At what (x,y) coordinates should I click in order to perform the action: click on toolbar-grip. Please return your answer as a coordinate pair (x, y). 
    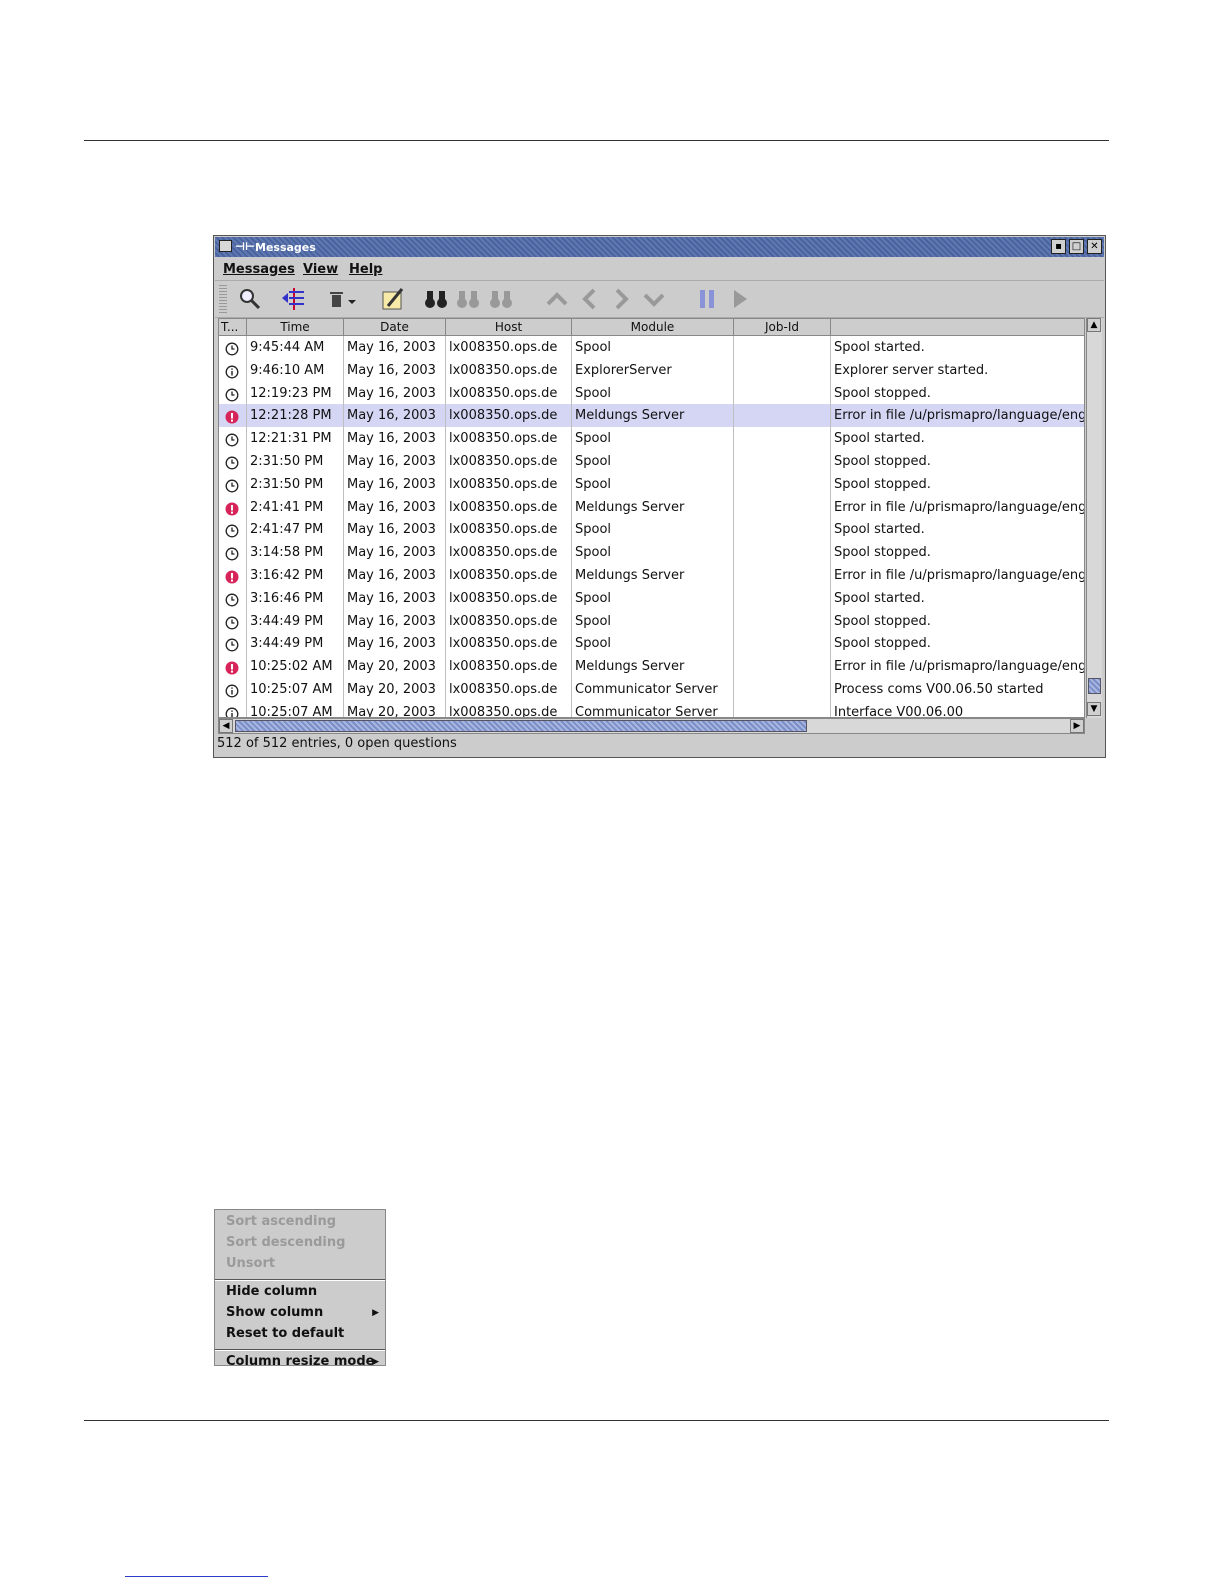
    Looking at the image, I should click on (223, 299).